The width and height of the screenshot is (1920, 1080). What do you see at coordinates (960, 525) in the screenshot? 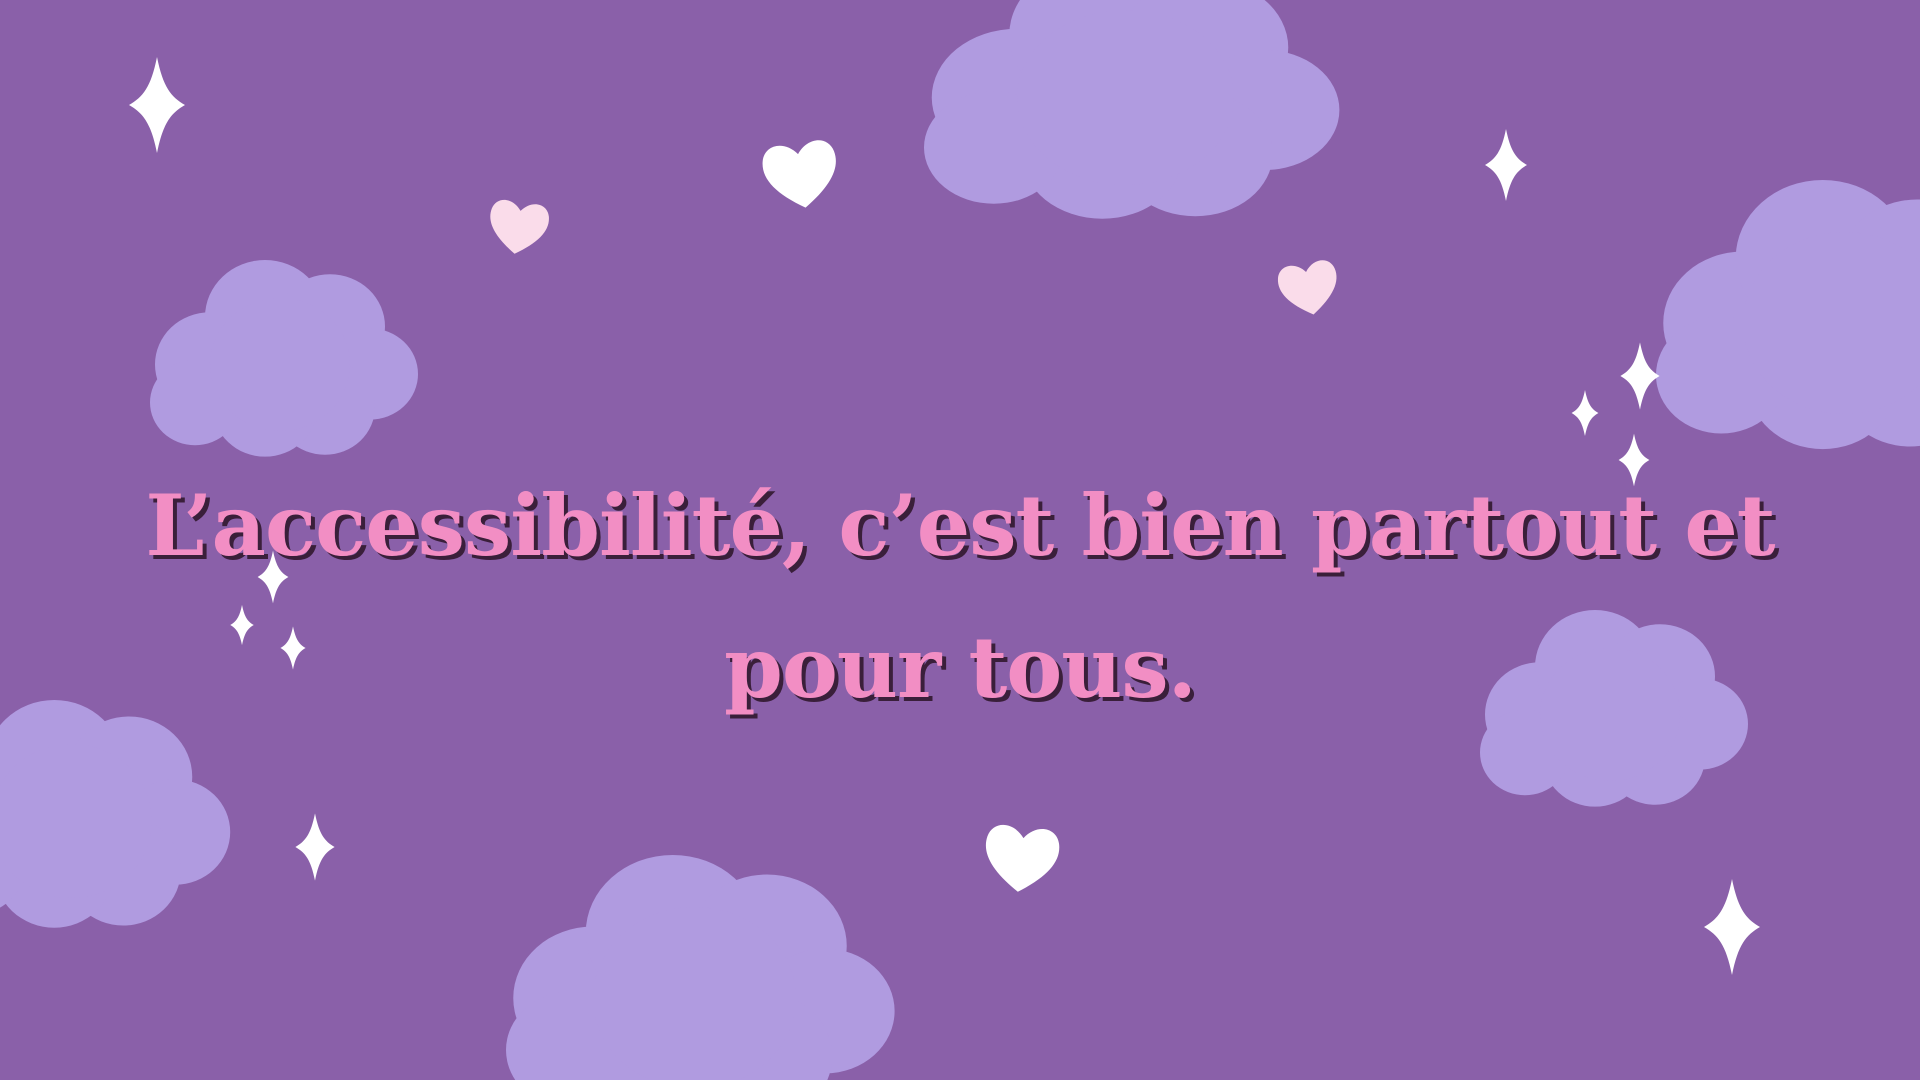
I see `headline-line-1: L’accessibilité, c’est bien partout et` at bounding box center [960, 525].